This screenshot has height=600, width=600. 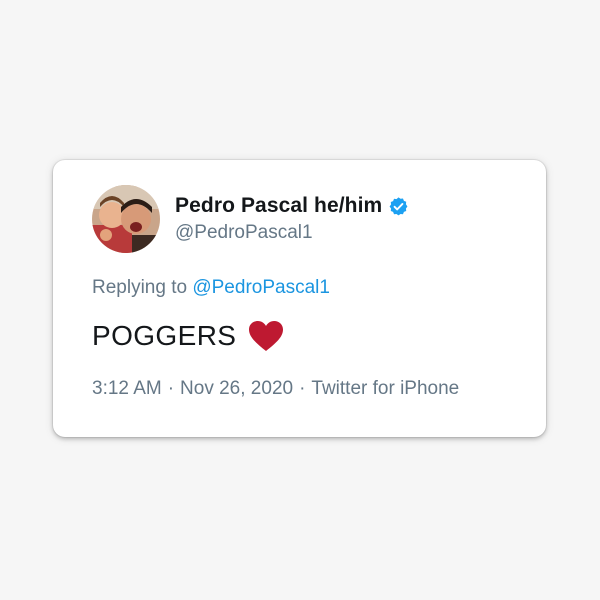 I want to click on tweet-meta: 3:12 AM · Nov 26, 2020 · Twitter for iPhone, so click(x=275, y=389).